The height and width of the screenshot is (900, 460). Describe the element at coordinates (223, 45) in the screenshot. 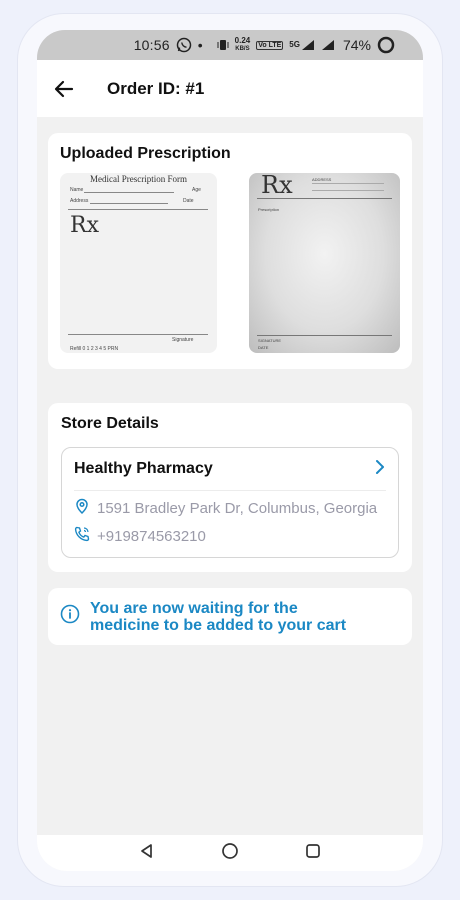

I see `vibrate-icon` at that location.